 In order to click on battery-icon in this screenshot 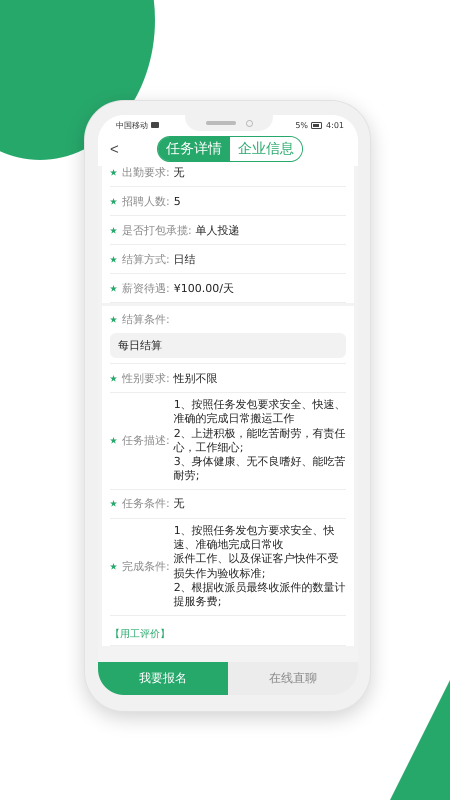, I will do `click(317, 125)`.